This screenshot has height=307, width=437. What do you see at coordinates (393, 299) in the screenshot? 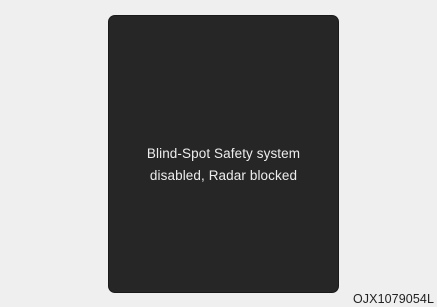
I see `figure-code-label: OJX1079054L` at bounding box center [393, 299].